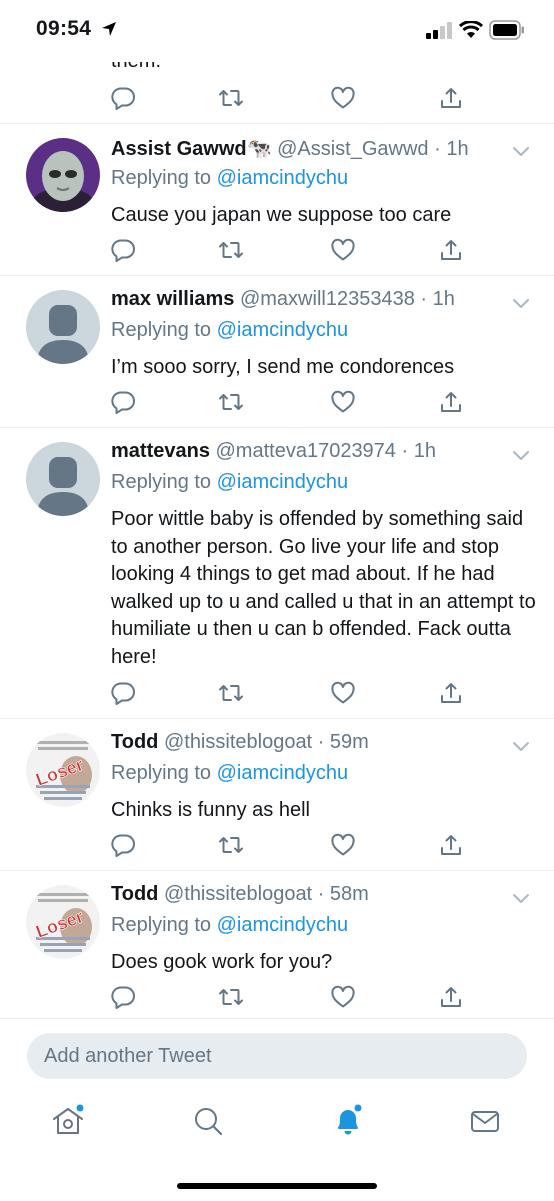  What do you see at coordinates (306, 451) in the screenshot?
I see `username: @matteva17023974` at bounding box center [306, 451].